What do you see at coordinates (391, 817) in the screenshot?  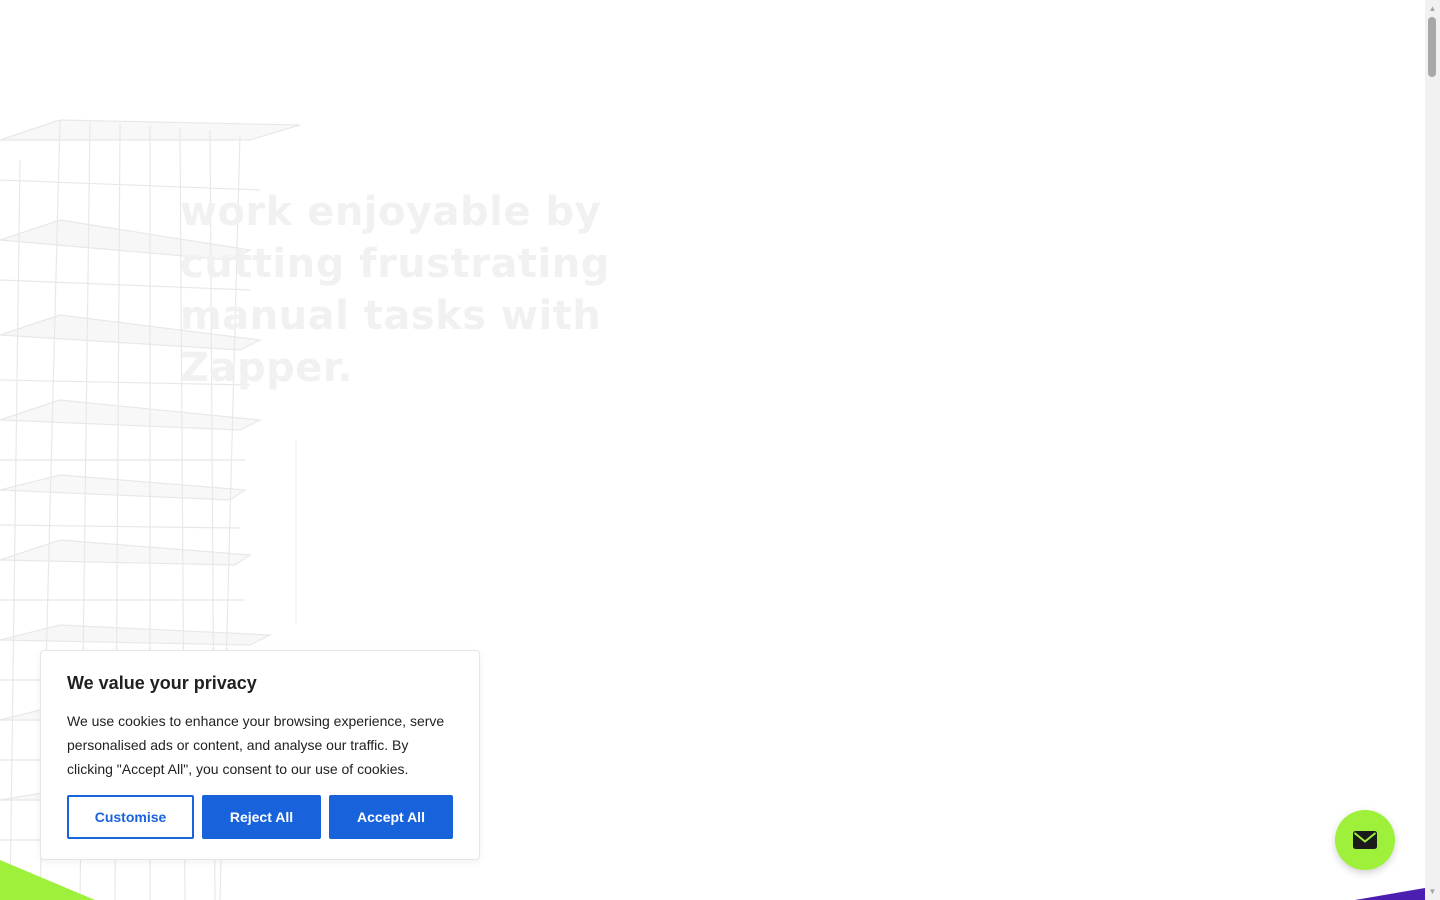 I see `accept-all-button: Accept All` at bounding box center [391, 817].